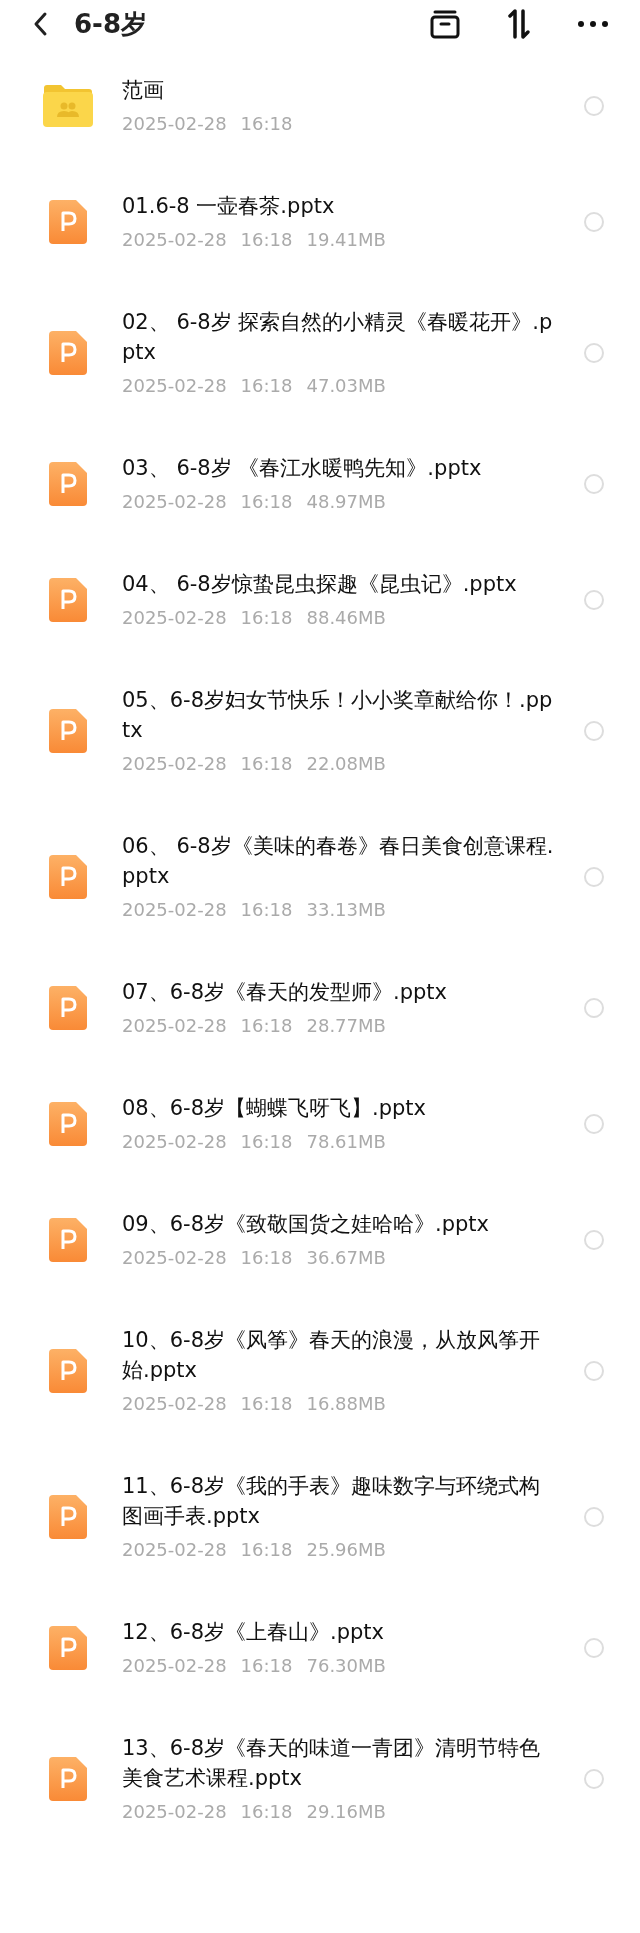  What do you see at coordinates (346, 1550) in the screenshot?
I see `file-size: 25.96MB` at bounding box center [346, 1550].